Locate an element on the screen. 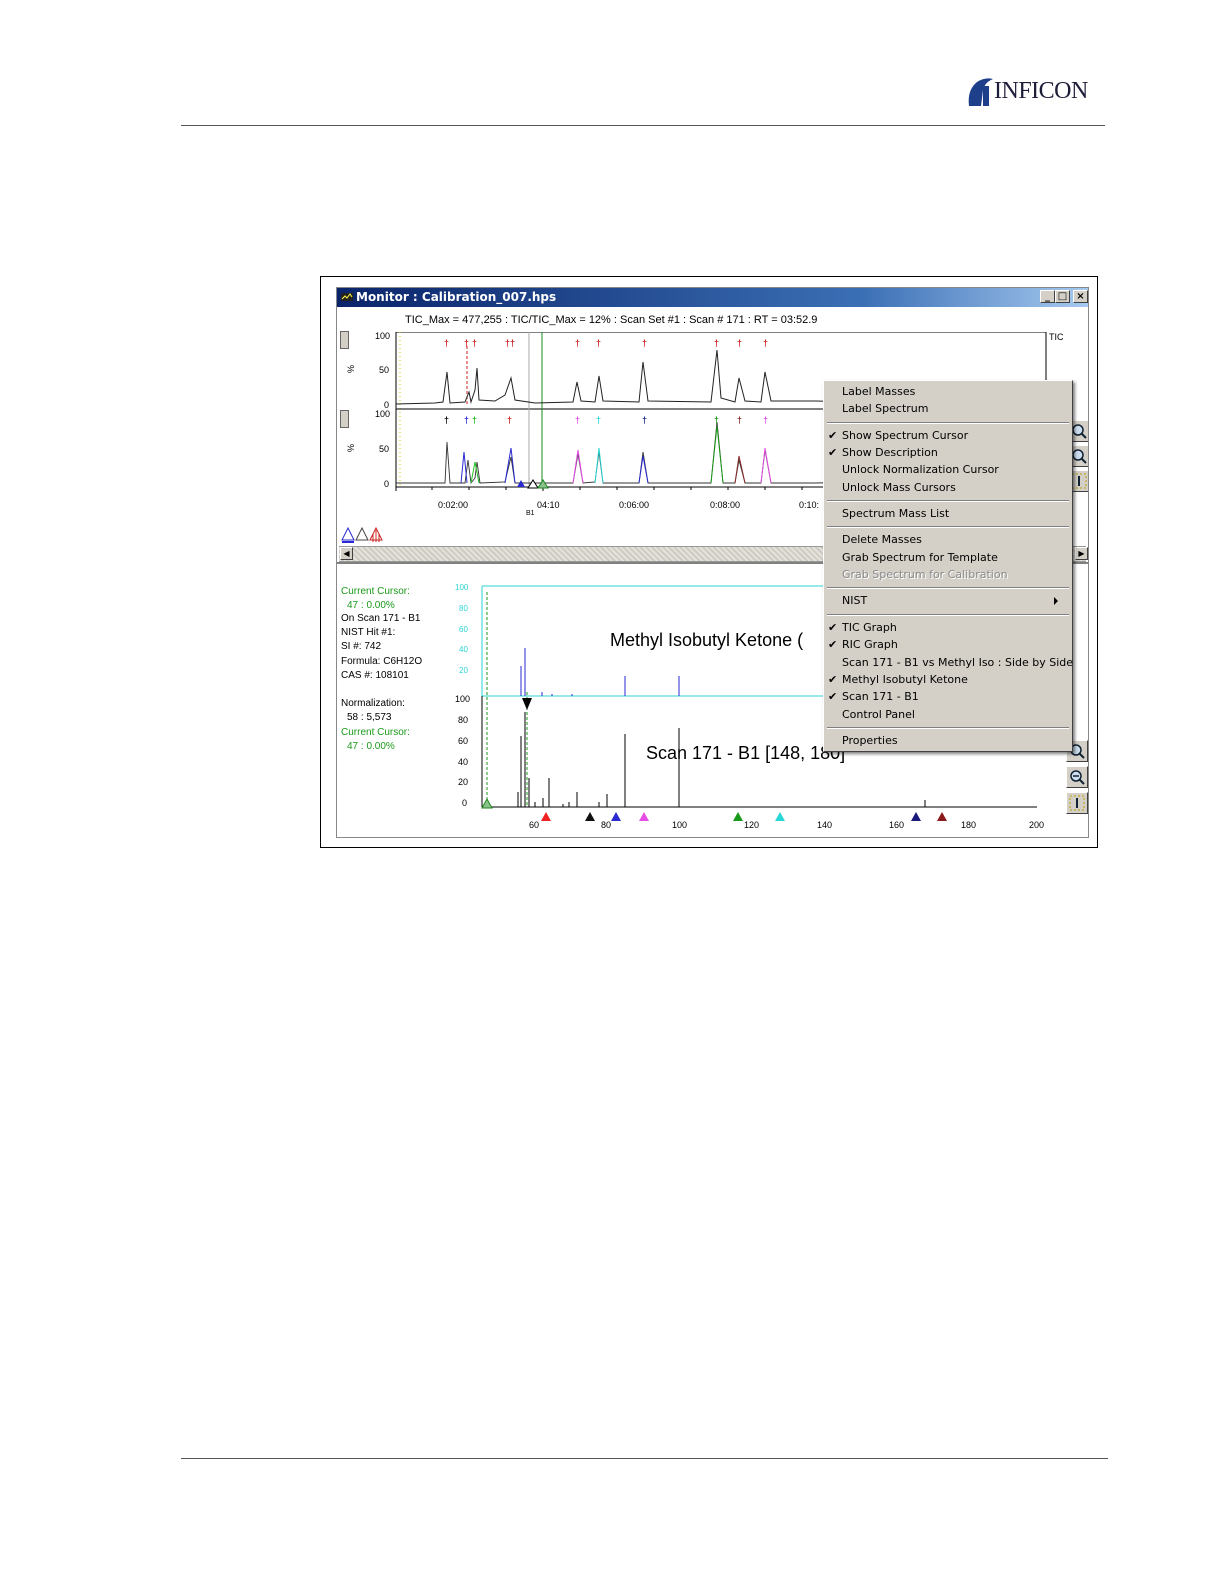 The image size is (1222, 1584). menu-item-tic-graph: ✔ TIC Graph is located at coordinates (862, 629).